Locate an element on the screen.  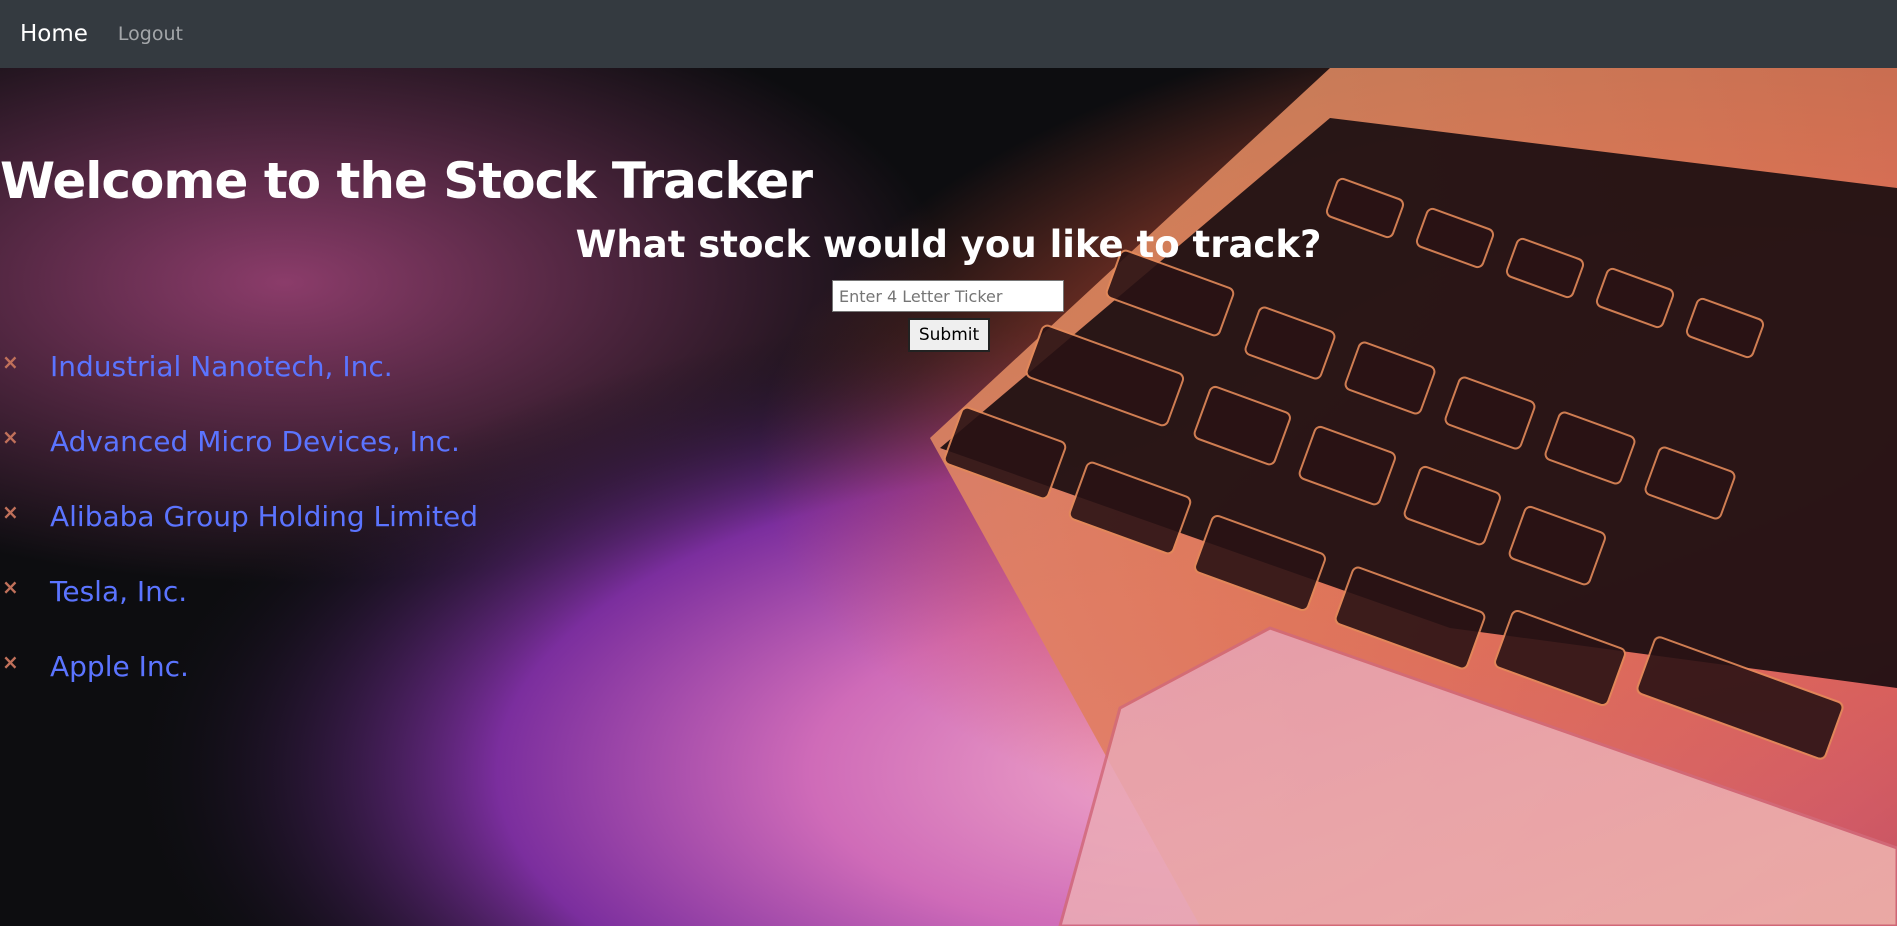
nav-logout-link: Logout is located at coordinates (150, 34).